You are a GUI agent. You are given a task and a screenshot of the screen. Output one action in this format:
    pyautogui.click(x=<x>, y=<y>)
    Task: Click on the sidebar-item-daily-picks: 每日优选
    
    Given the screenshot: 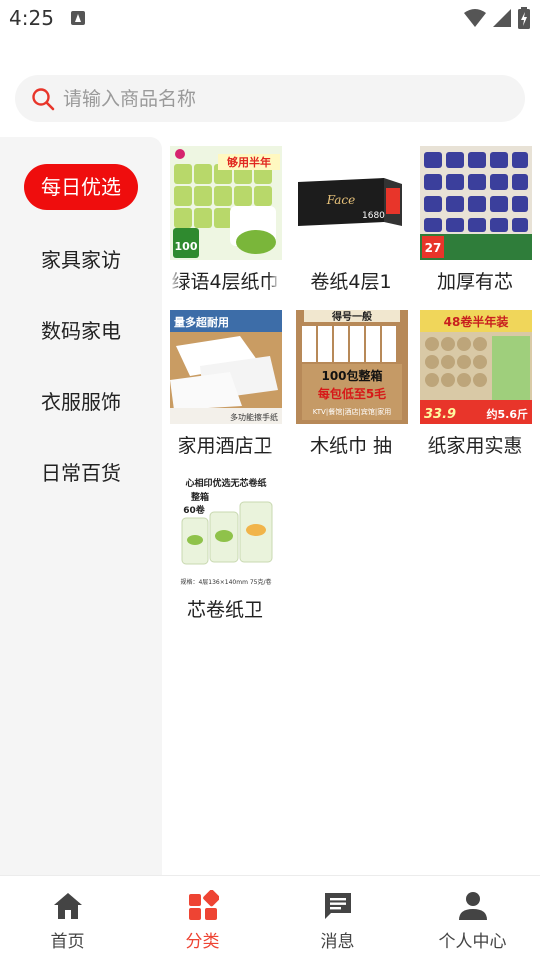 What is the action you would take?
    pyautogui.click(x=81, y=187)
    